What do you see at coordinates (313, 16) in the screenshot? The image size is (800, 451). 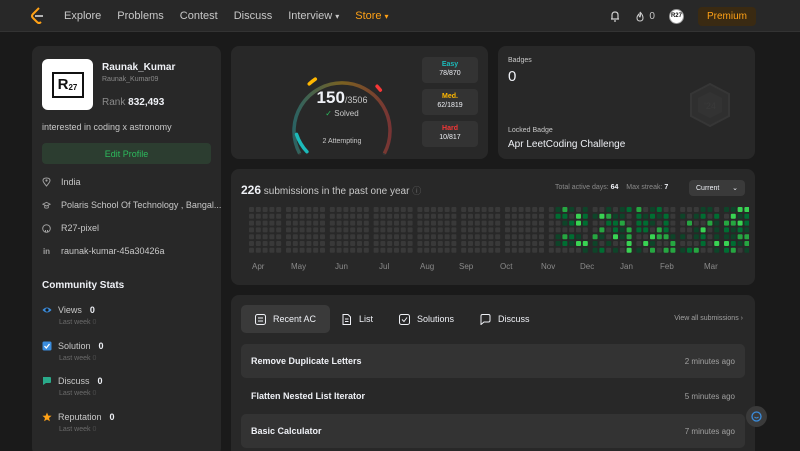 I see `nav-interview: Interview ▾` at bounding box center [313, 16].